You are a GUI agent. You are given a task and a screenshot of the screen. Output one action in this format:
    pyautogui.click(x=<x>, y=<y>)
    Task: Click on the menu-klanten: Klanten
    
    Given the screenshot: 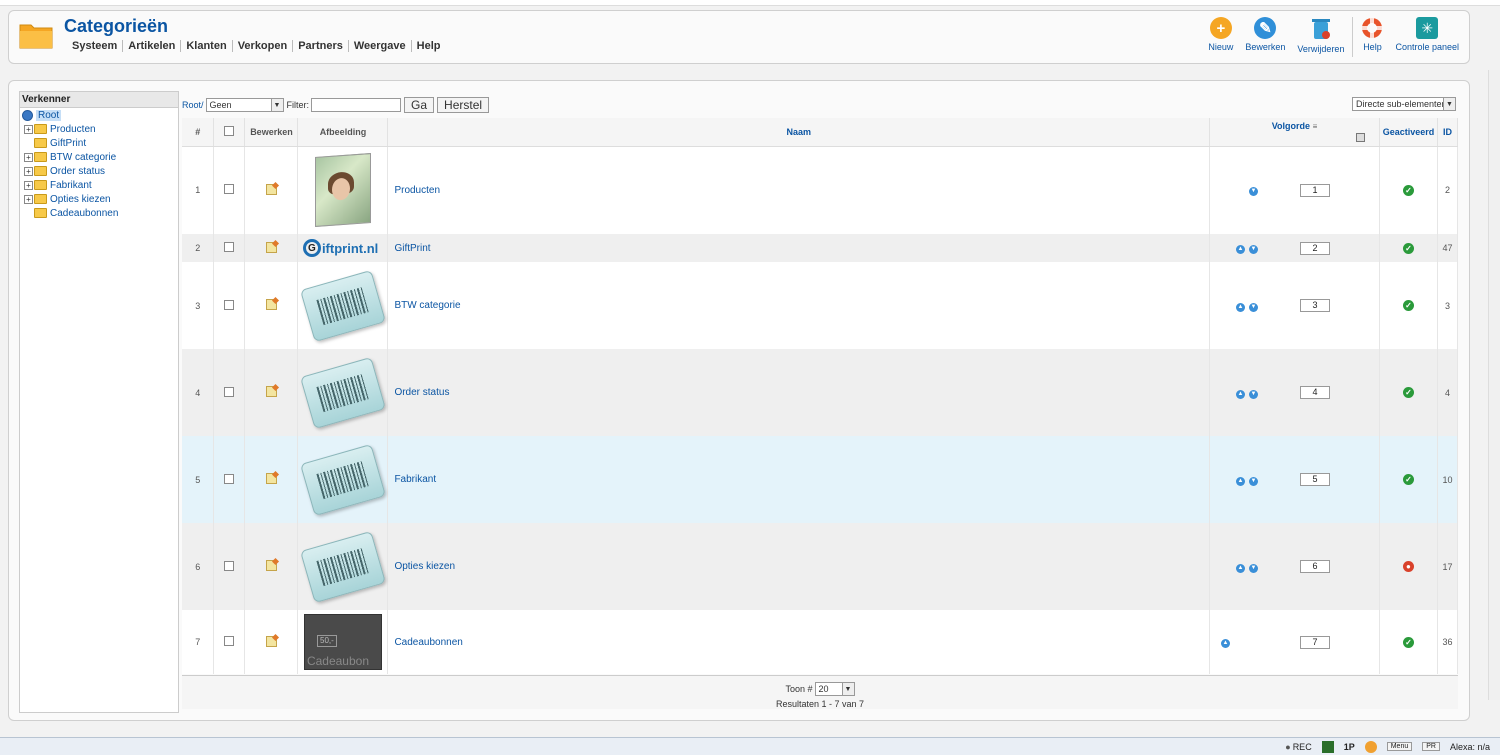 What is the action you would take?
    pyautogui.click(x=207, y=46)
    